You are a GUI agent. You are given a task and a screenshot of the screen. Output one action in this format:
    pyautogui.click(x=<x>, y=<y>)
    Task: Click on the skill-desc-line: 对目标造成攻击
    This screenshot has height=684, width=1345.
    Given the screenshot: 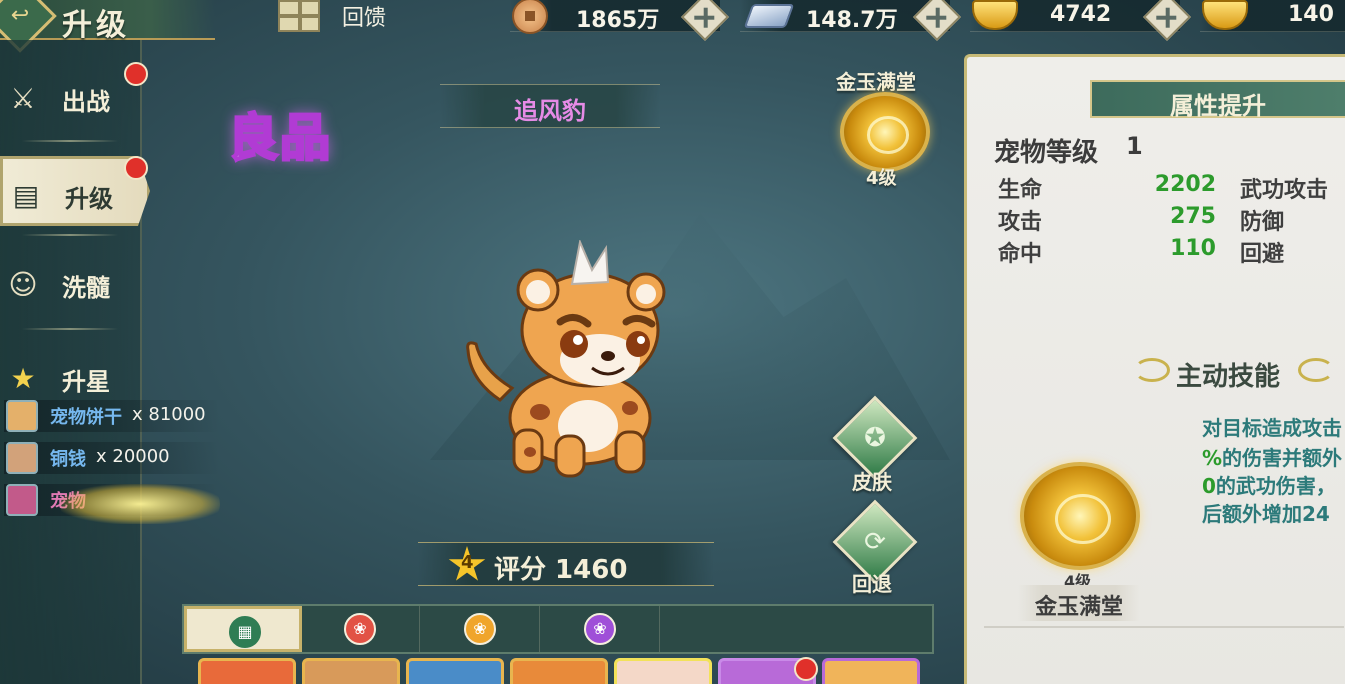 What is the action you would take?
    pyautogui.click(x=1272, y=428)
    